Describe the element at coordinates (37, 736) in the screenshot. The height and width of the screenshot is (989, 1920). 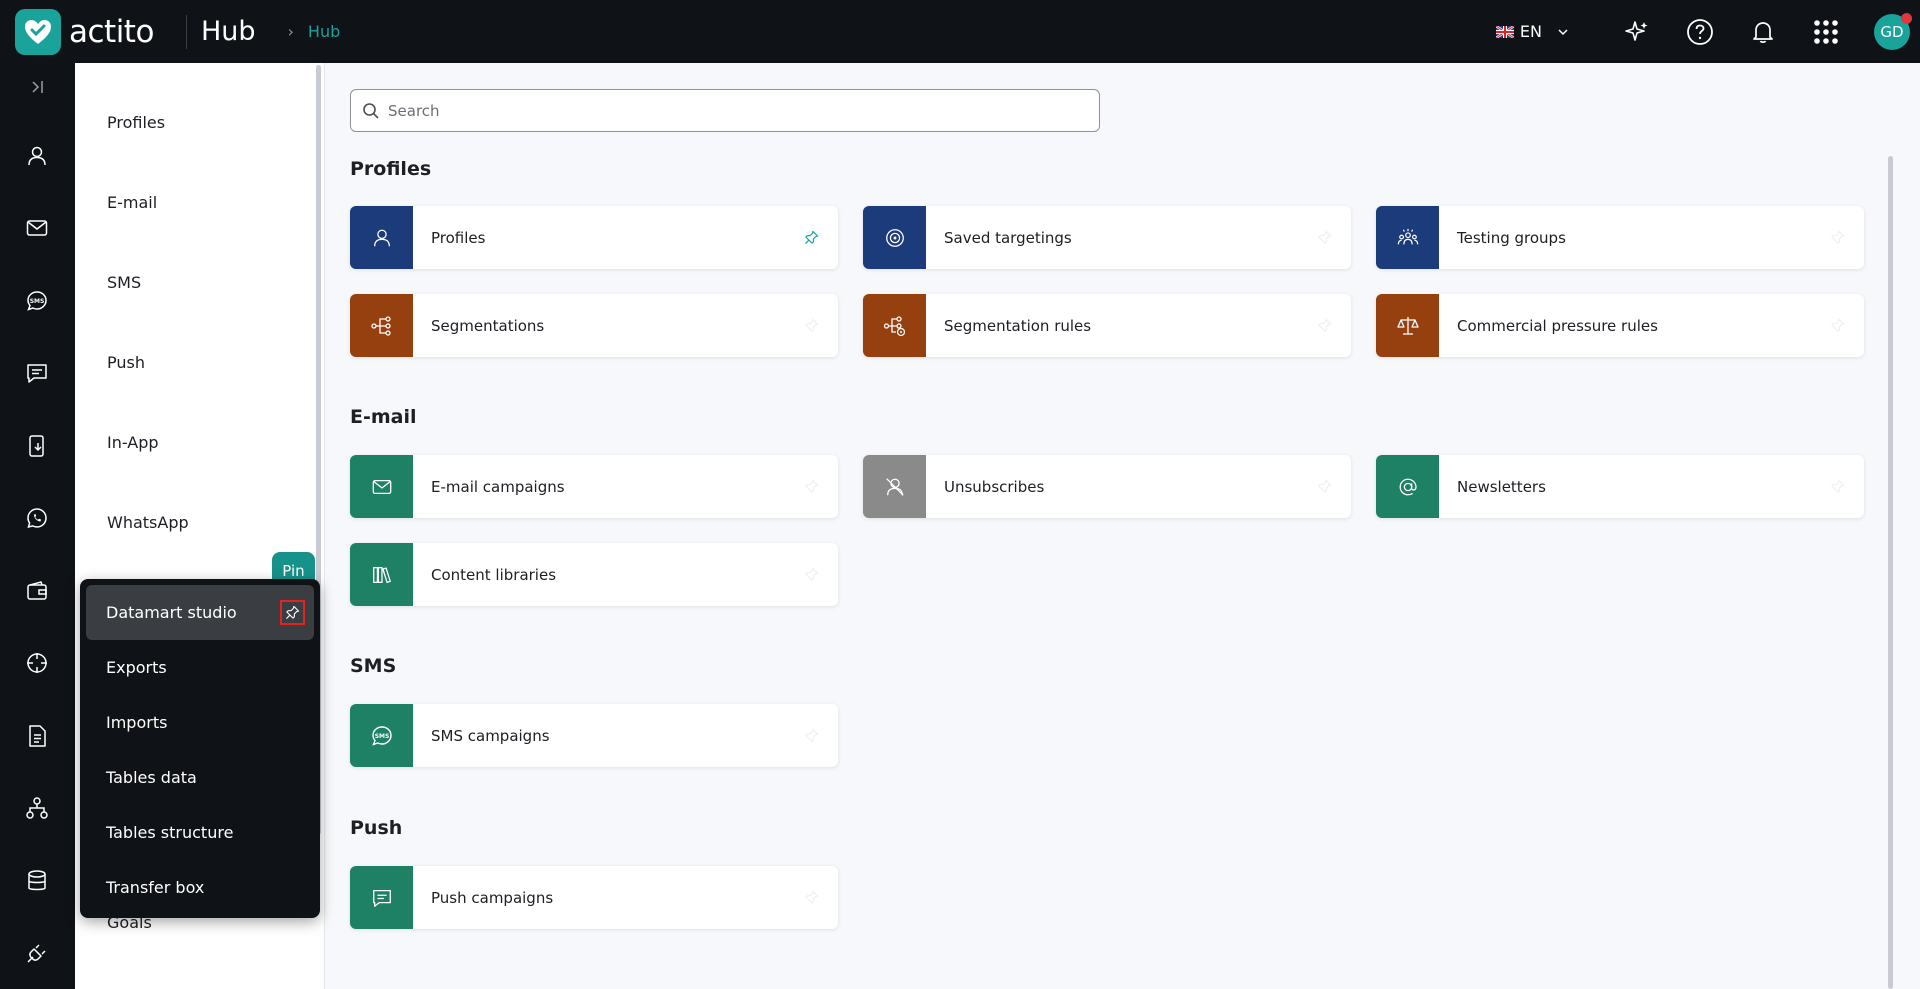
I see `document-nav-icon` at that location.